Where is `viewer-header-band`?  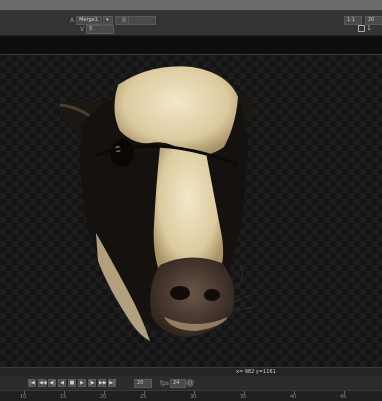
viewer-header-band is located at coordinates (191, 45).